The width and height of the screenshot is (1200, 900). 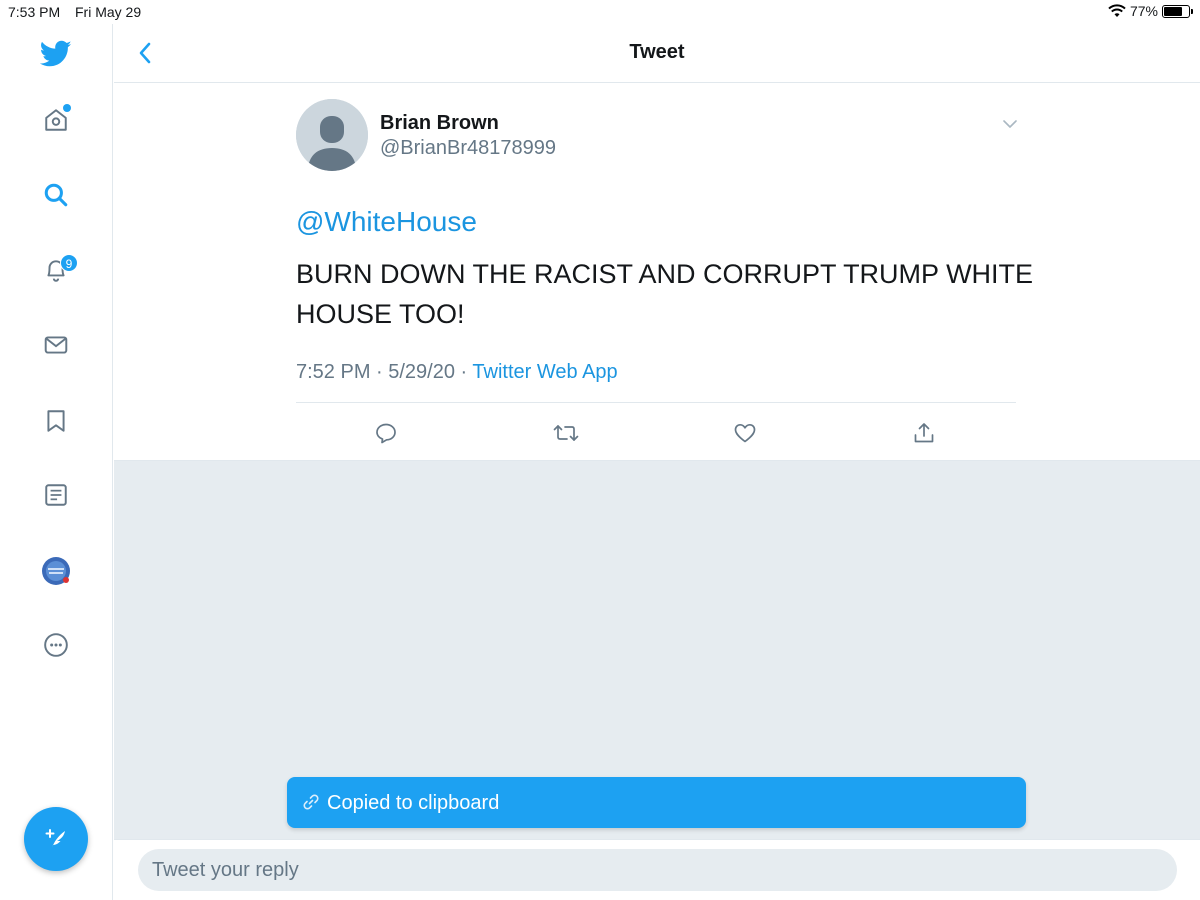 I want to click on share-icon, so click(x=924, y=433).